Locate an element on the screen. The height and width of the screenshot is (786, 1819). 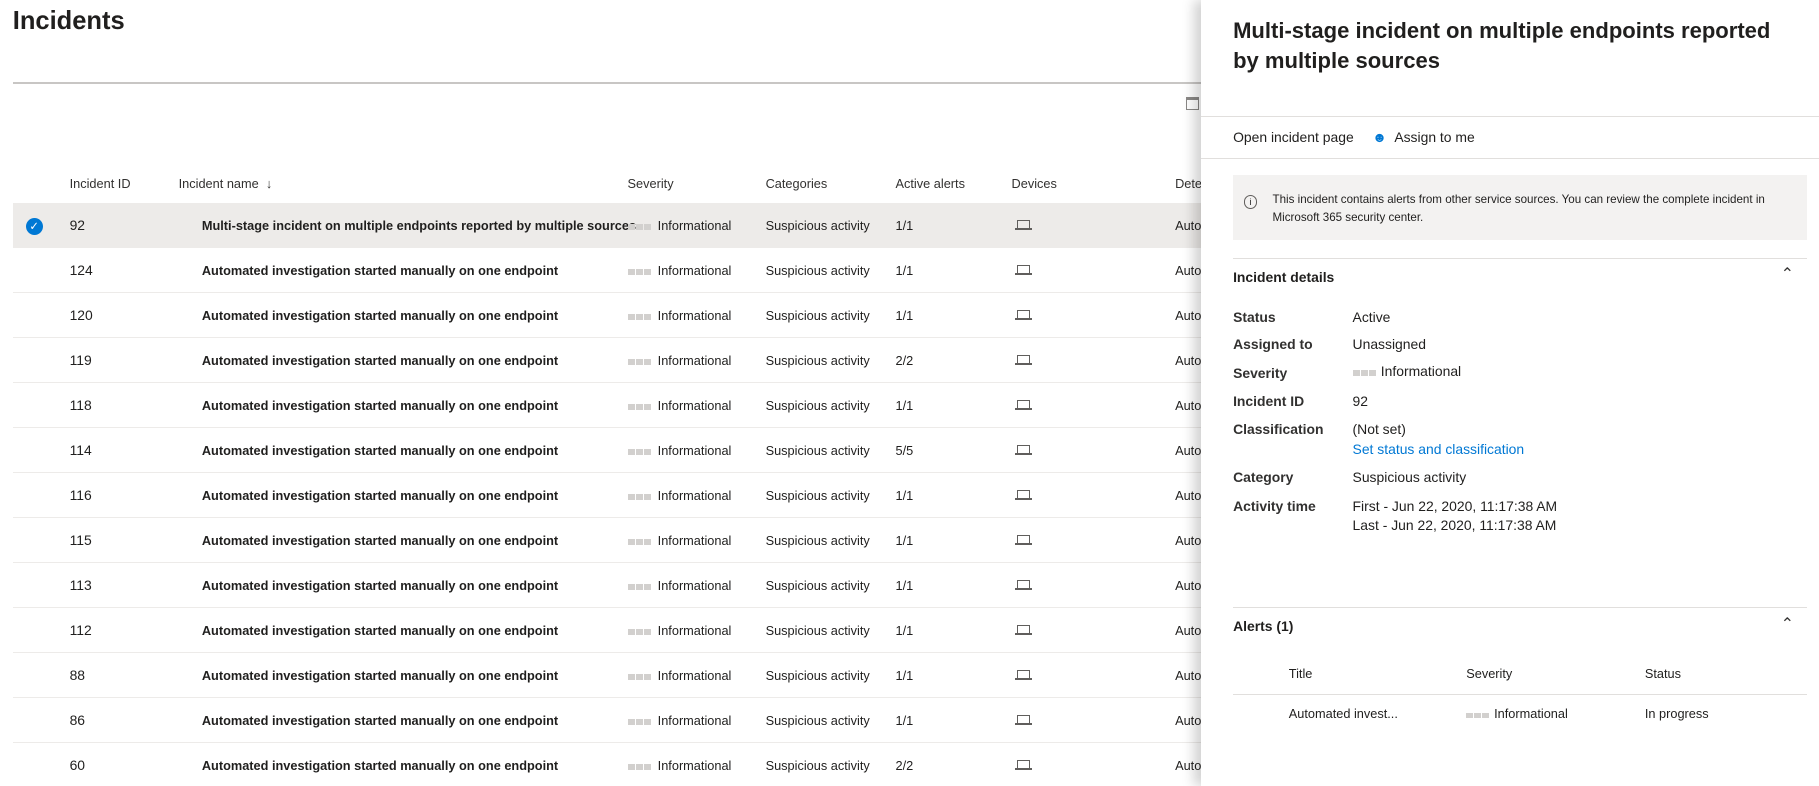
info-icon: i is located at coordinates (1250, 201).